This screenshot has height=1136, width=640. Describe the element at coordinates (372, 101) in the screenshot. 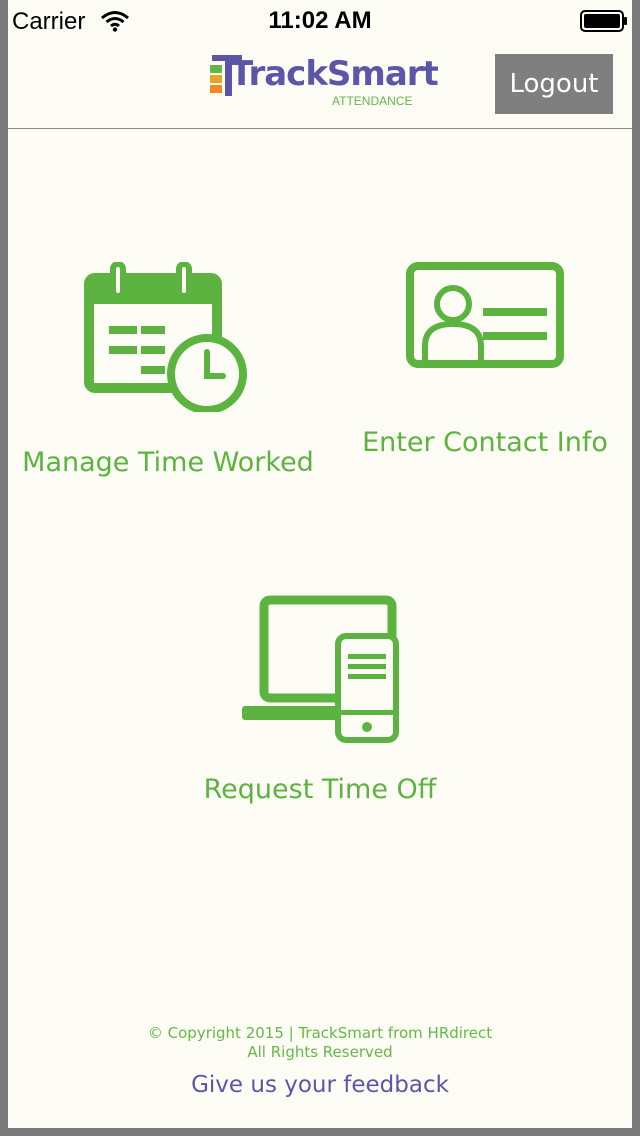

I see `logo-subtext: ATTENDANCE` at that location.